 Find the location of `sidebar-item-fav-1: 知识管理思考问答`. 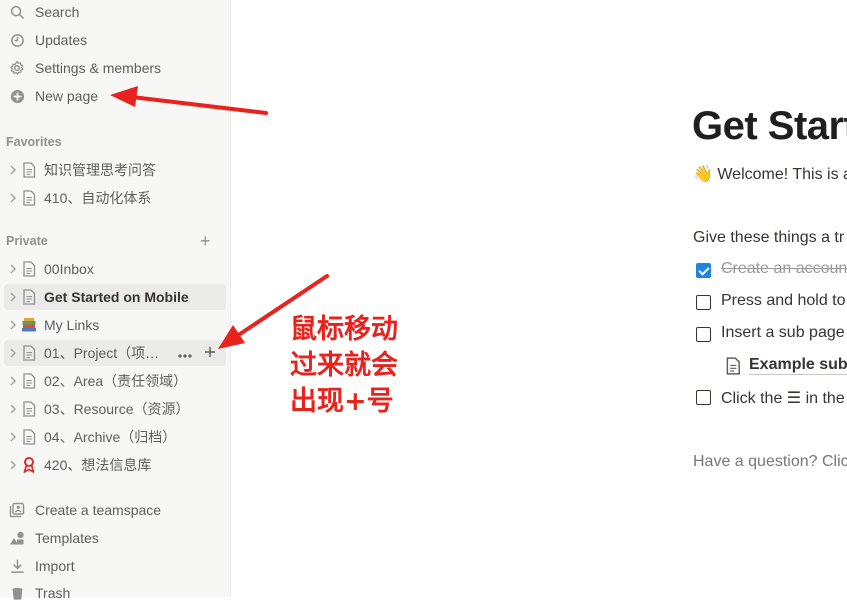

sidebar-item-fav-1: 知识管理思考问答 is located at coordinates (115, 170).